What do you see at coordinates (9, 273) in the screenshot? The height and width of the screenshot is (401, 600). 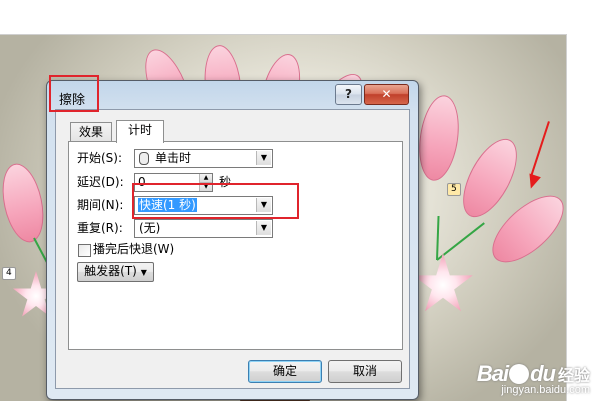 I see `animation-order-tag: 4` at bounding box center [9, 273].